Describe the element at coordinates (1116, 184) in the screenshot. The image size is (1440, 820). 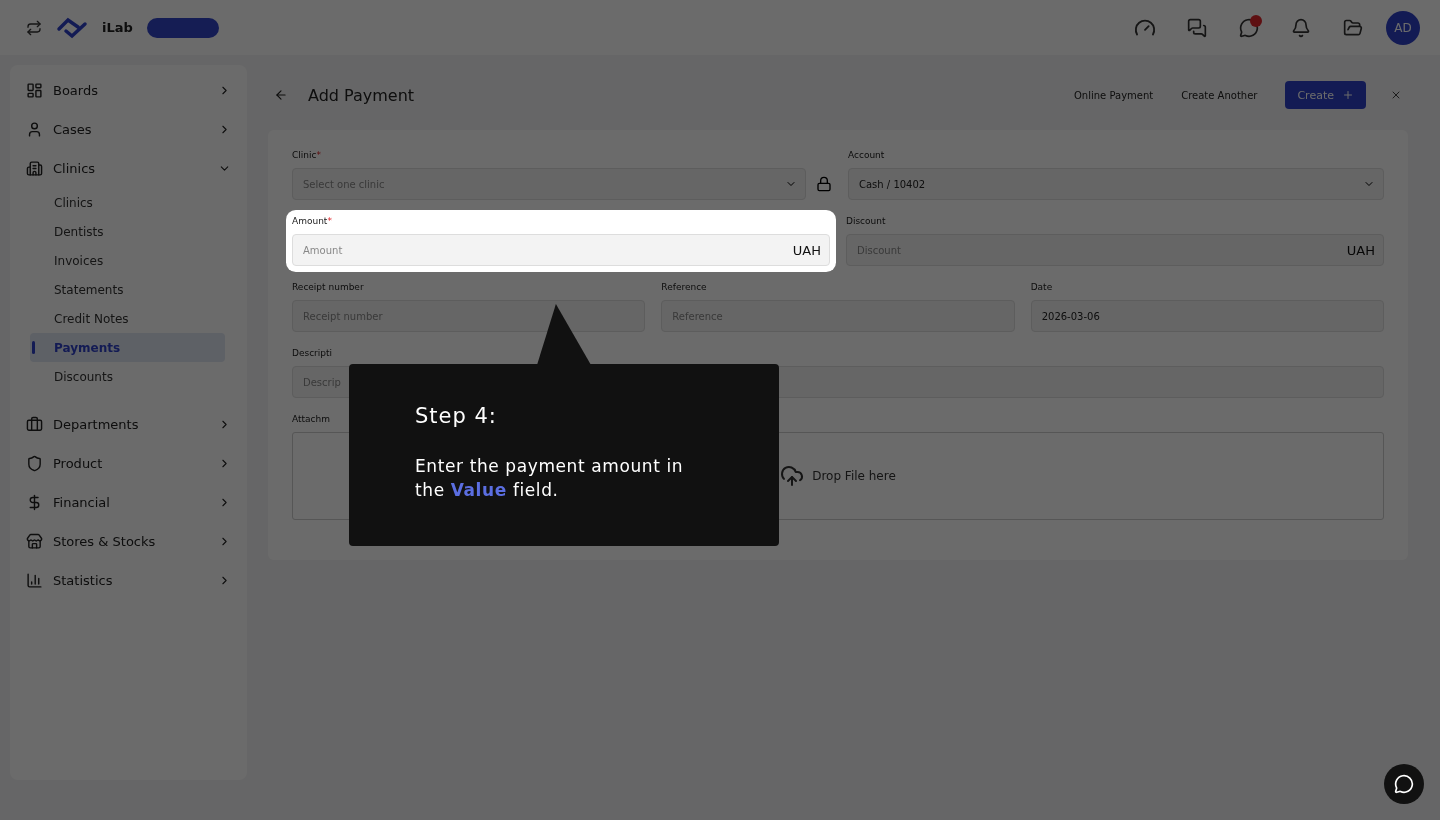
I see `select-field: Cash / 10402` at that location.